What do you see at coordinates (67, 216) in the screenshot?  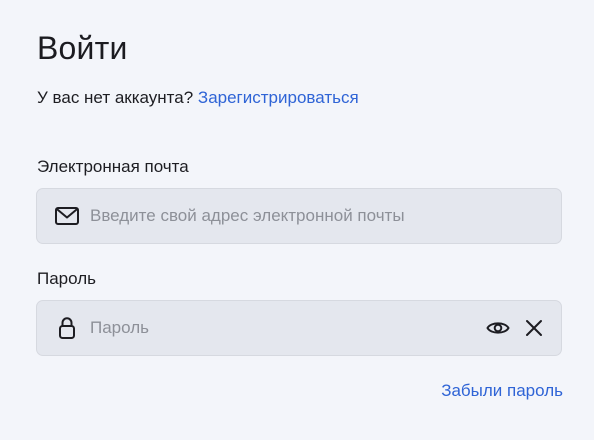 I see `mail-icon` at bounding box center [67, 216].